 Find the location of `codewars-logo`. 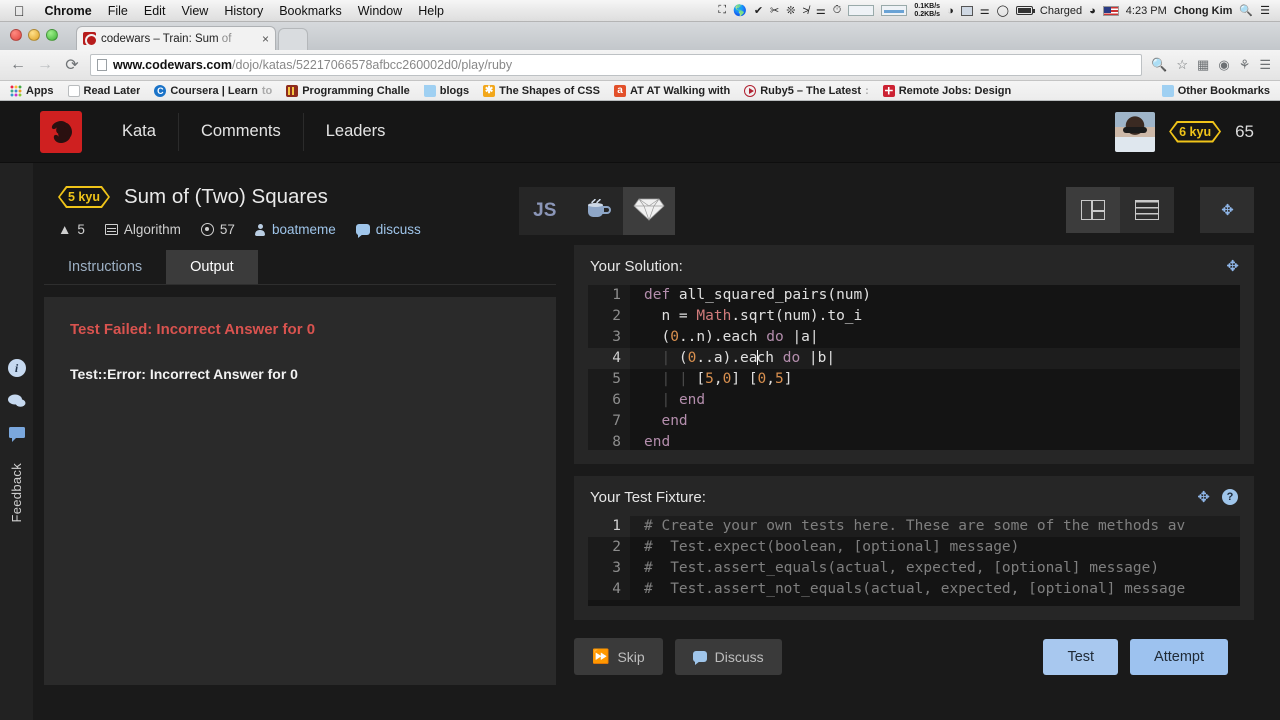

codewars-logo is located at coordinates (61, 131).